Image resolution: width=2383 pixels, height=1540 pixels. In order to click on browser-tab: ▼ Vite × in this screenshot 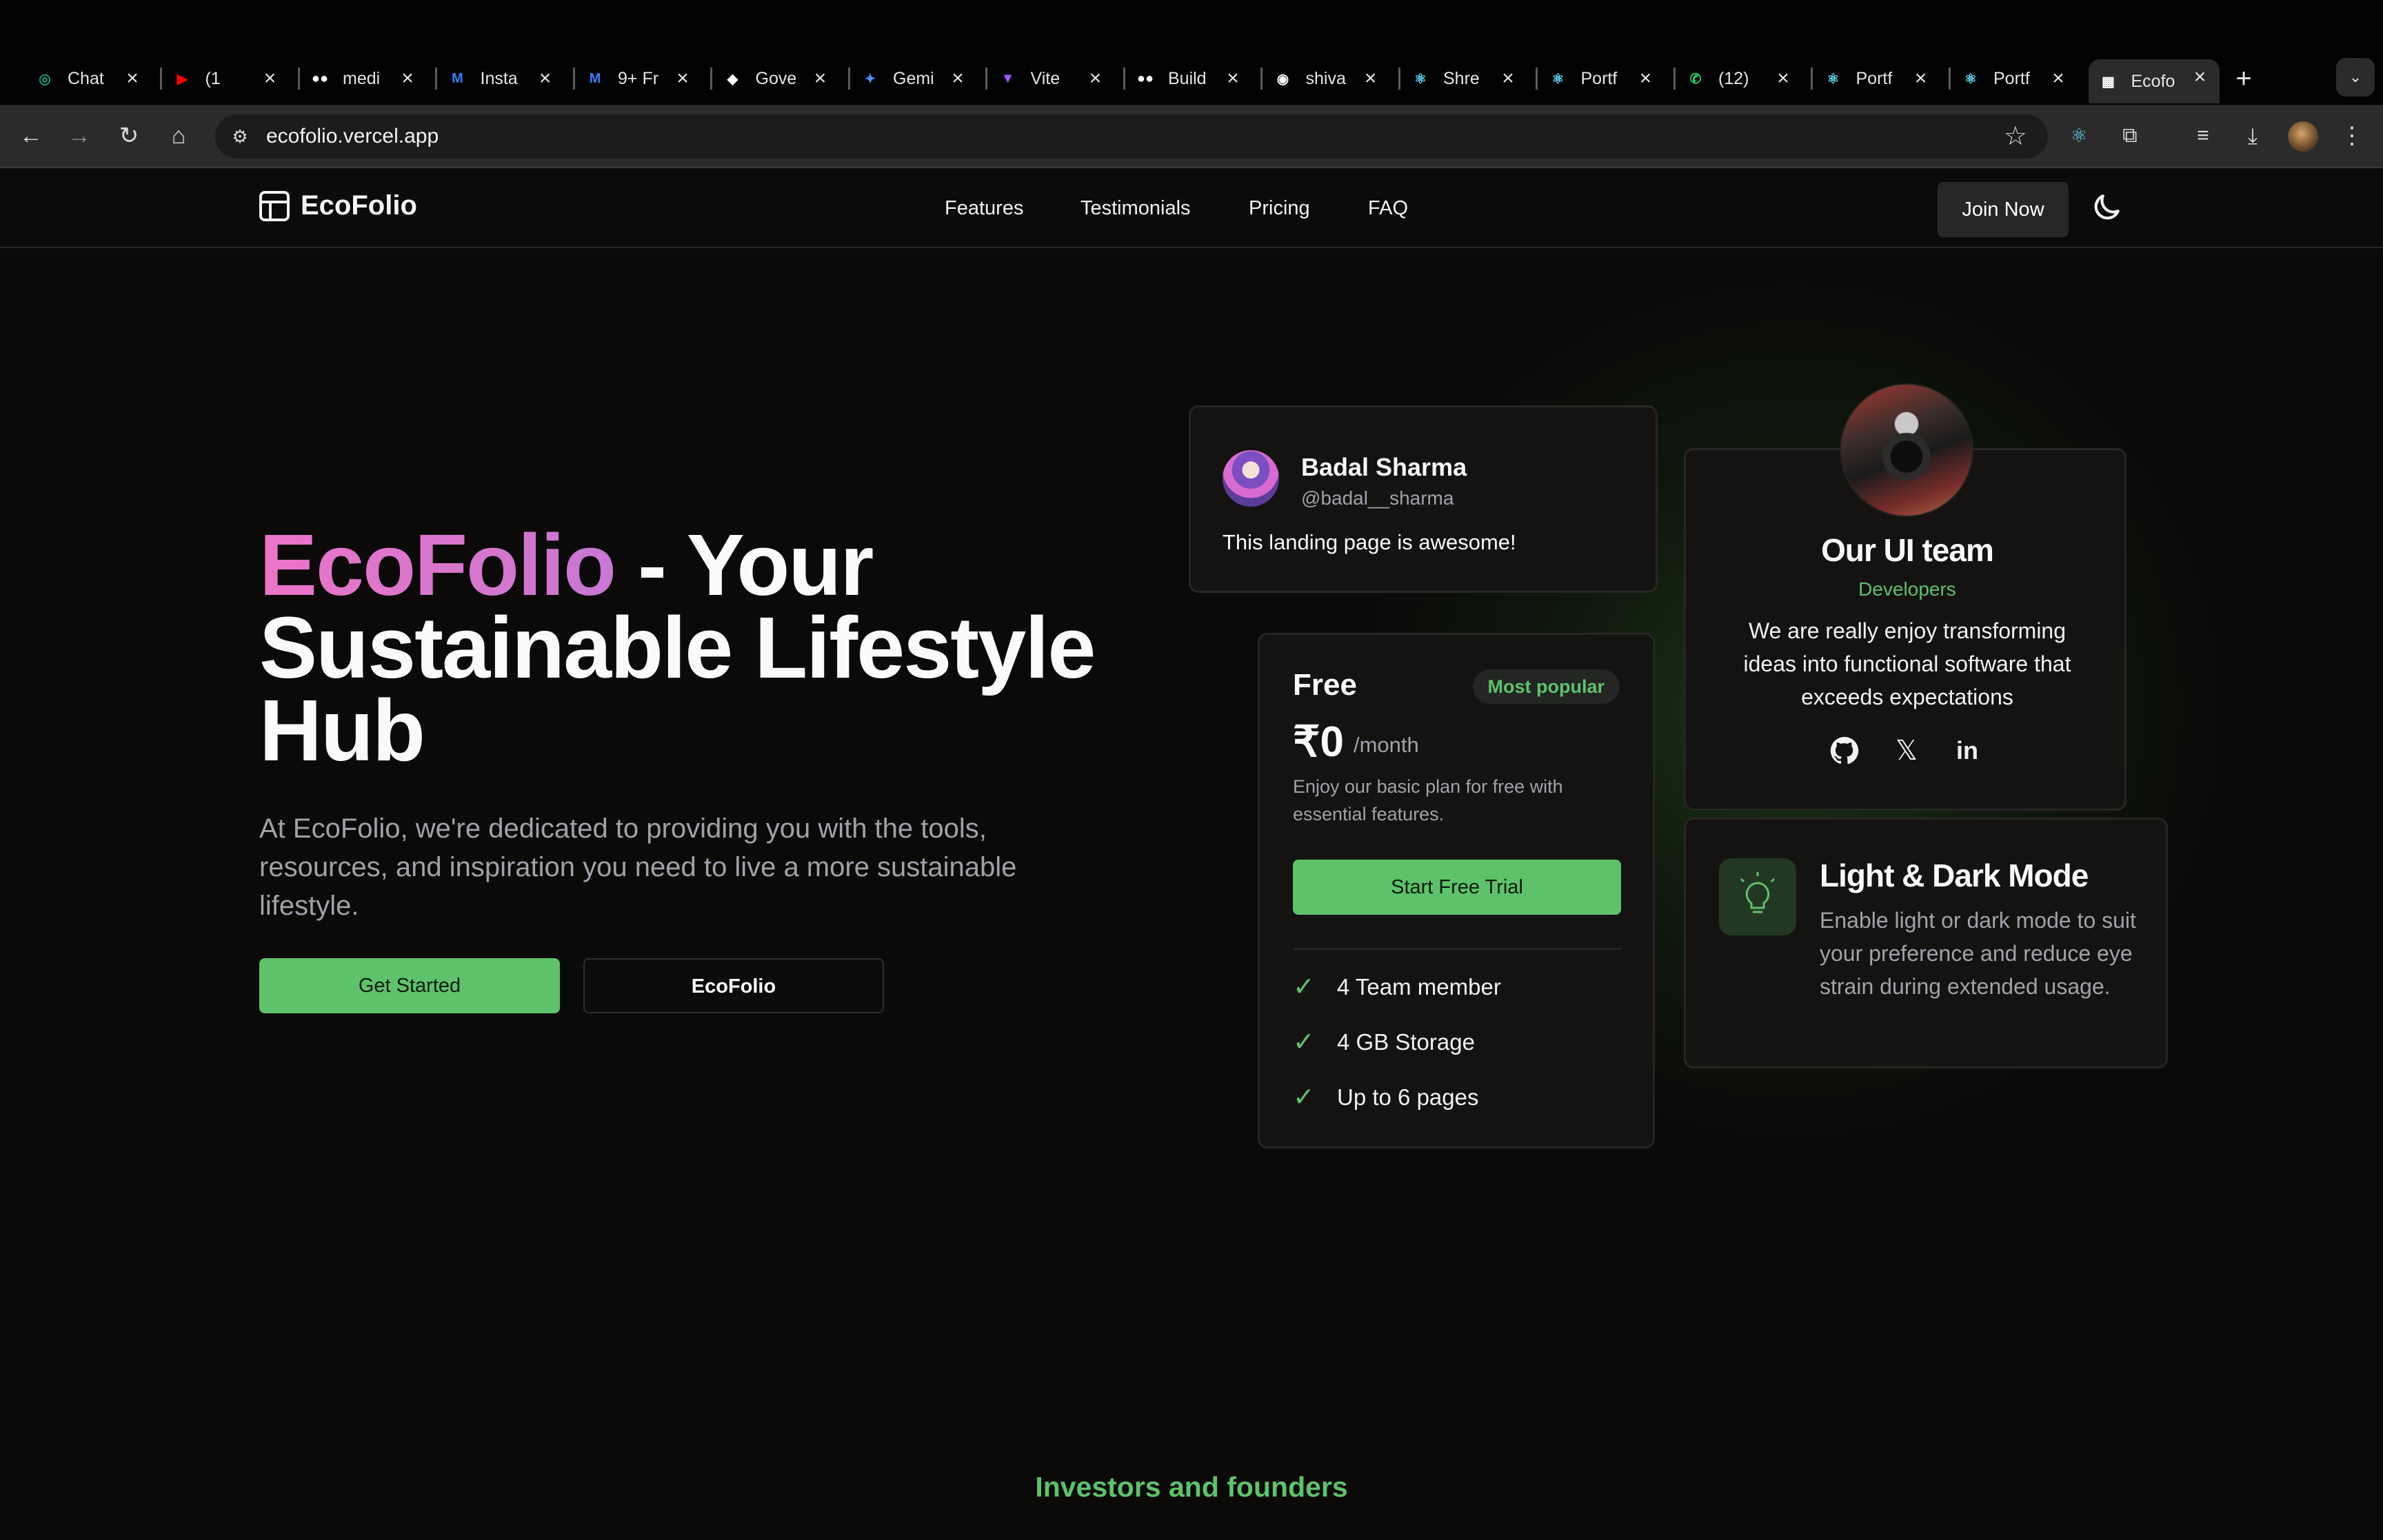, I will do `click(1053, 79)`.